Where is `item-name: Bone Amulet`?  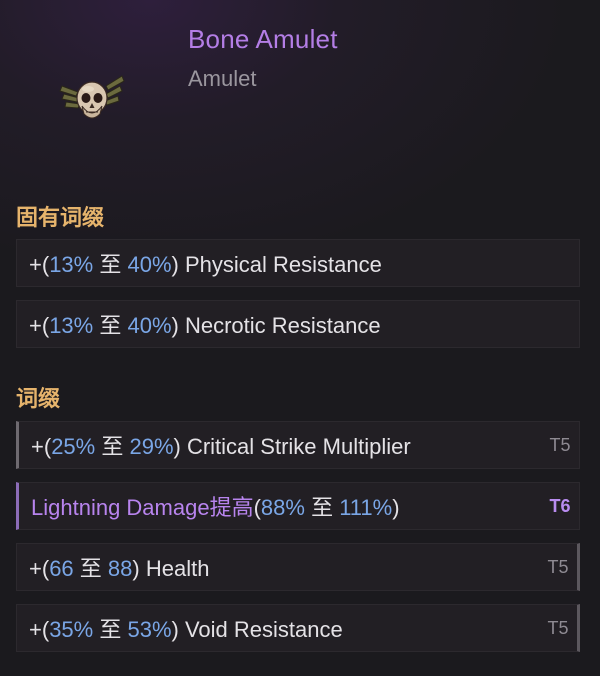
item-name: Bone Amulet is located at coordinates (263, 39).